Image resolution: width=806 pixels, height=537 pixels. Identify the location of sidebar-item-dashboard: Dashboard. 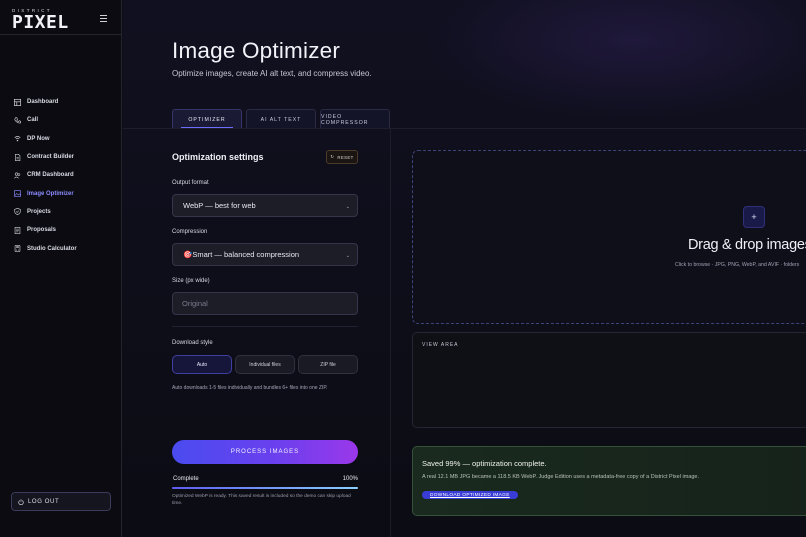
(45, 102).